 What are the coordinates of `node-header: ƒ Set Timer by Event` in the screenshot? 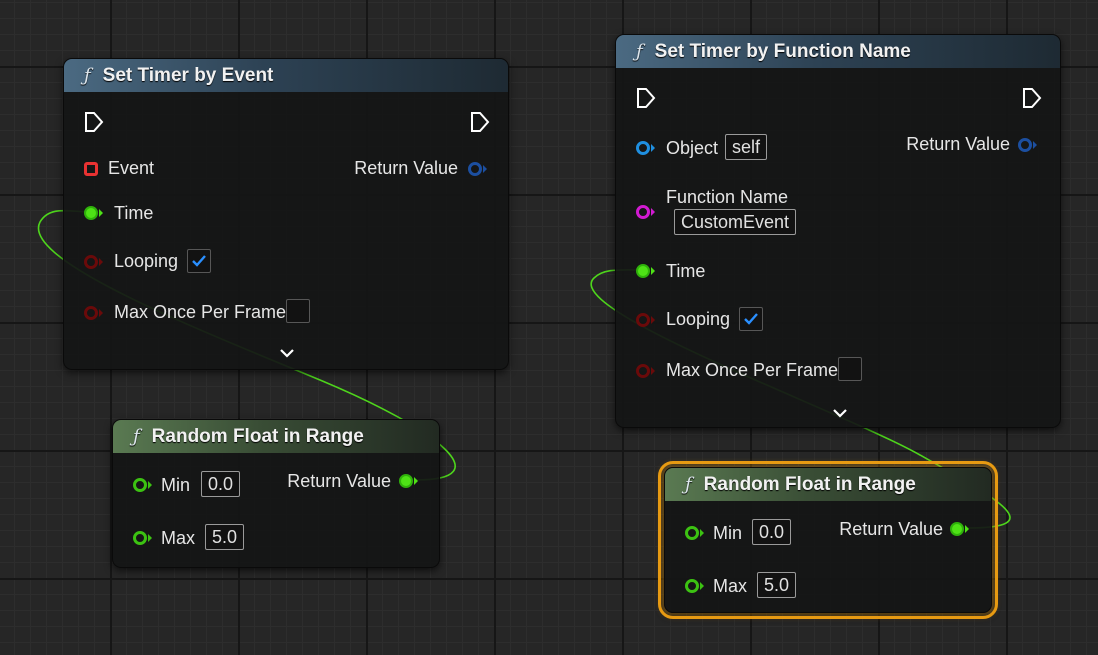 It's located at (286, 75).